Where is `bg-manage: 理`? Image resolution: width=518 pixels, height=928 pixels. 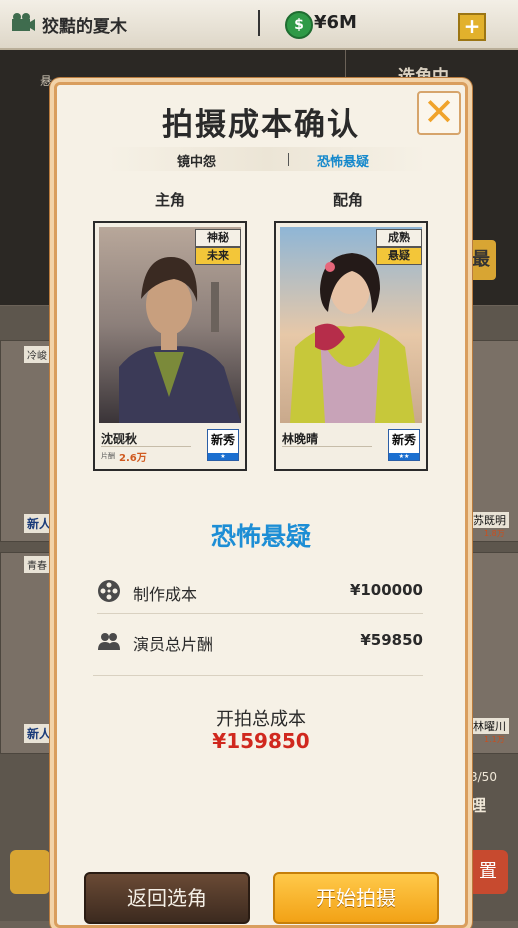 bg-manage: 理 is located at coordinates (478, 805).